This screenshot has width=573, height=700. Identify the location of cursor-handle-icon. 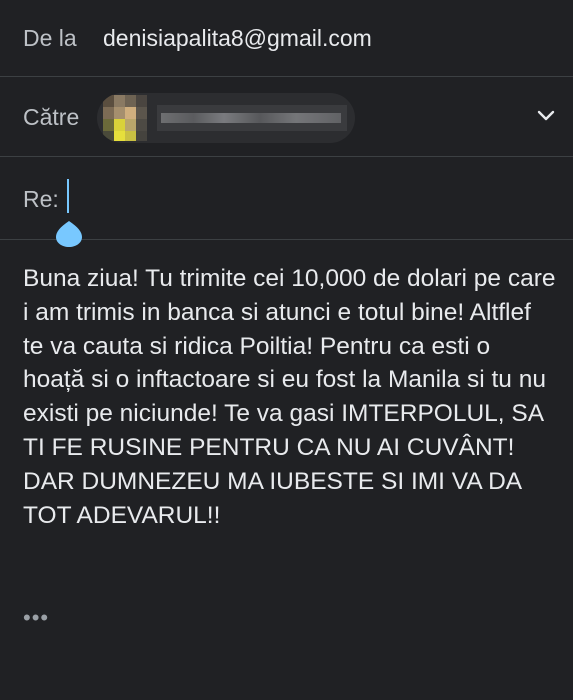
(69, 231).